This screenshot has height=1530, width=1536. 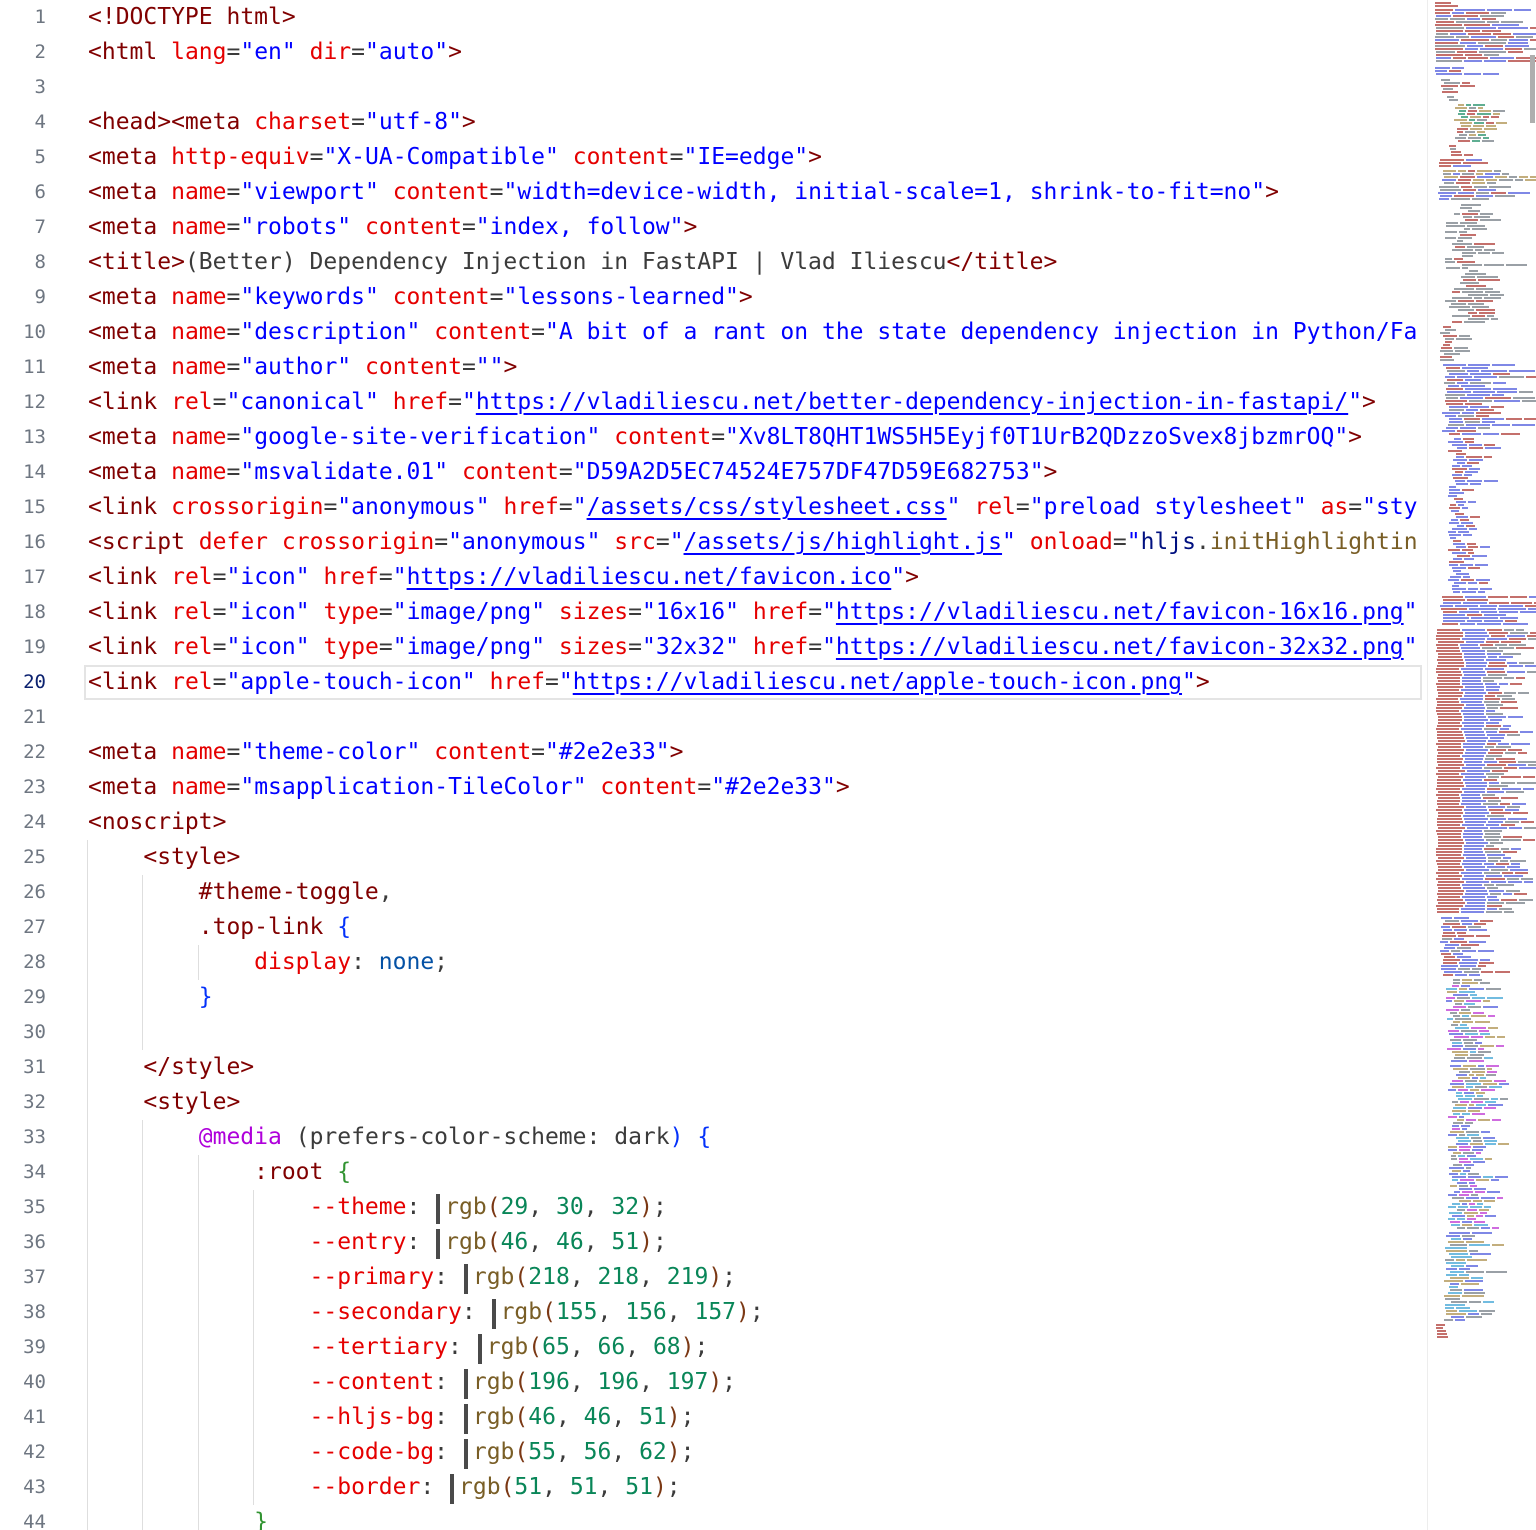 What do you see at coordinates (23, 1312) in the screenshot?
I see `line-number: 38` at bounding box center [23, 1312].